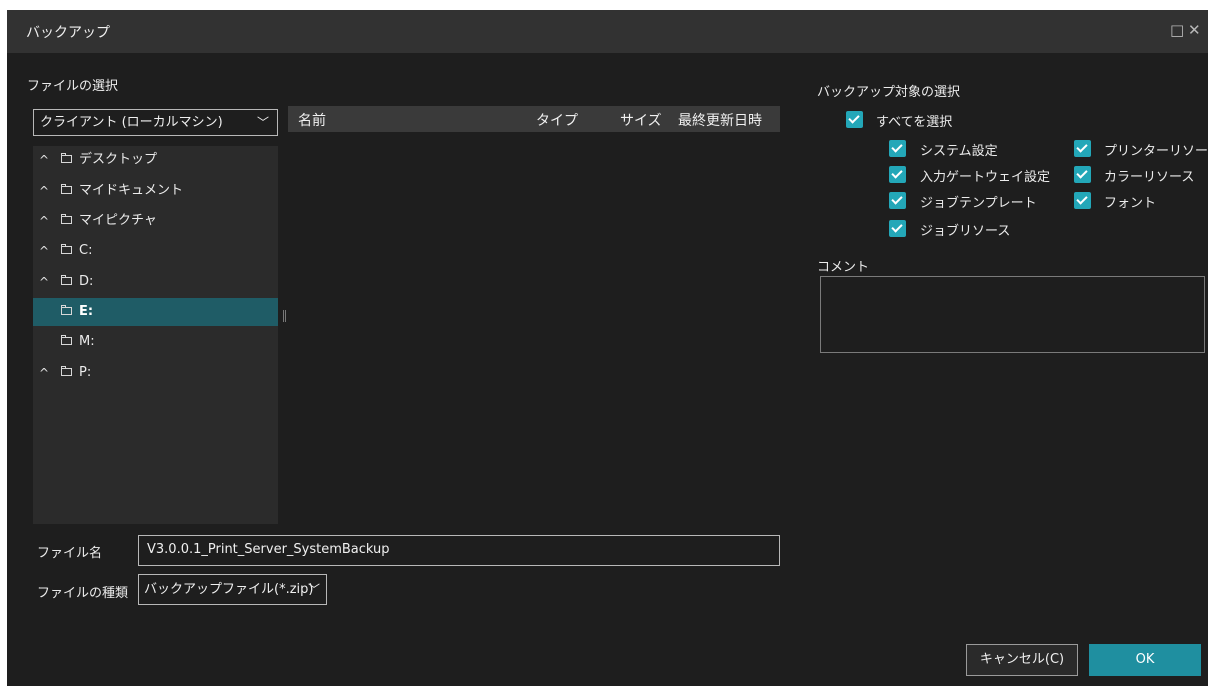 This screenshot has width=1208, height=686. I want to click on tree-item-my-documents: ^ マイドキュメント, so click(155, 191).